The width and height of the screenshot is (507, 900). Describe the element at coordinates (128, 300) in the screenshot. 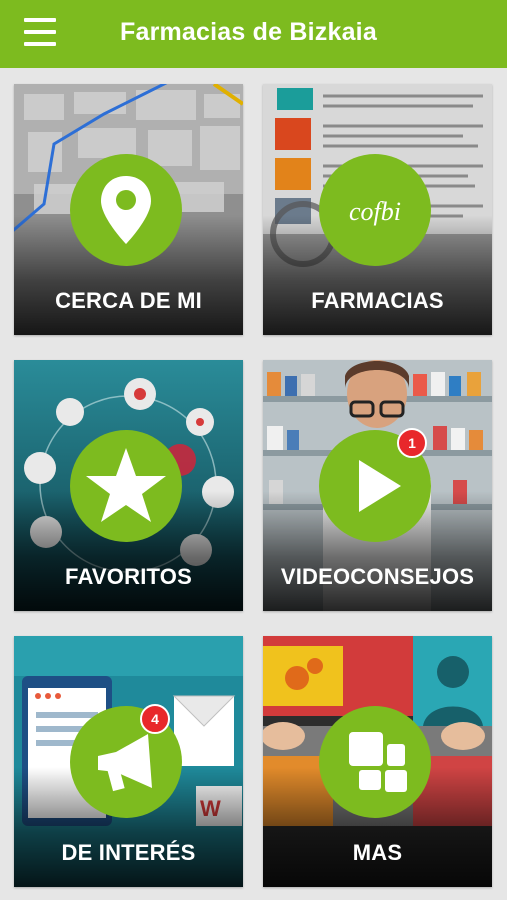

I see `tile-label: CERCA DE MI` at that location.